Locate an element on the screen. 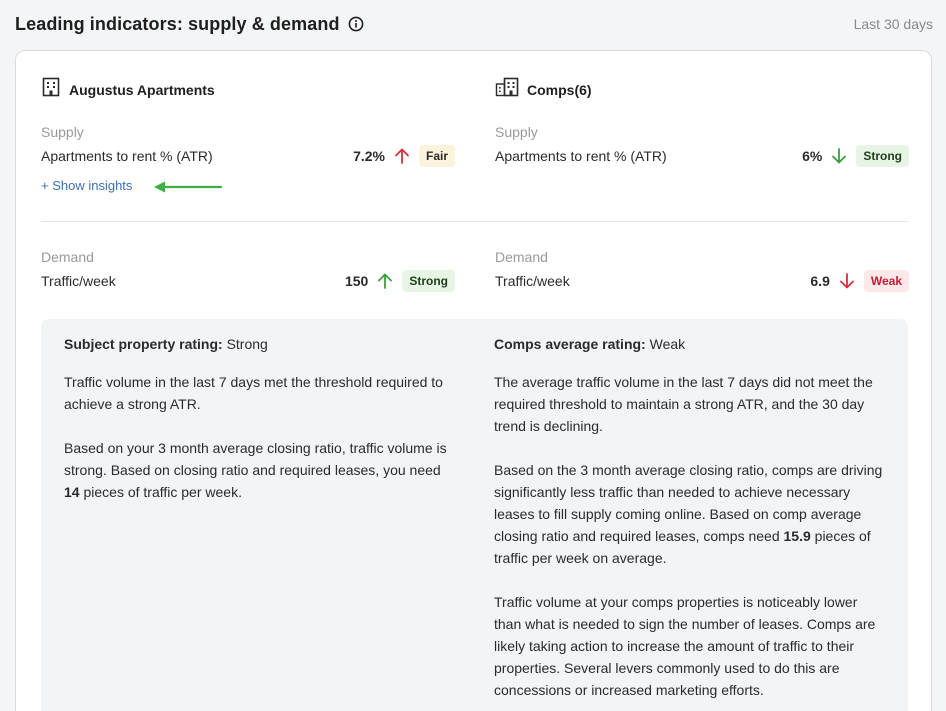 Image resolution: width=946 pixels, height=711 pixels. metric-value: 6.9 is located at coordinates (820, 281).